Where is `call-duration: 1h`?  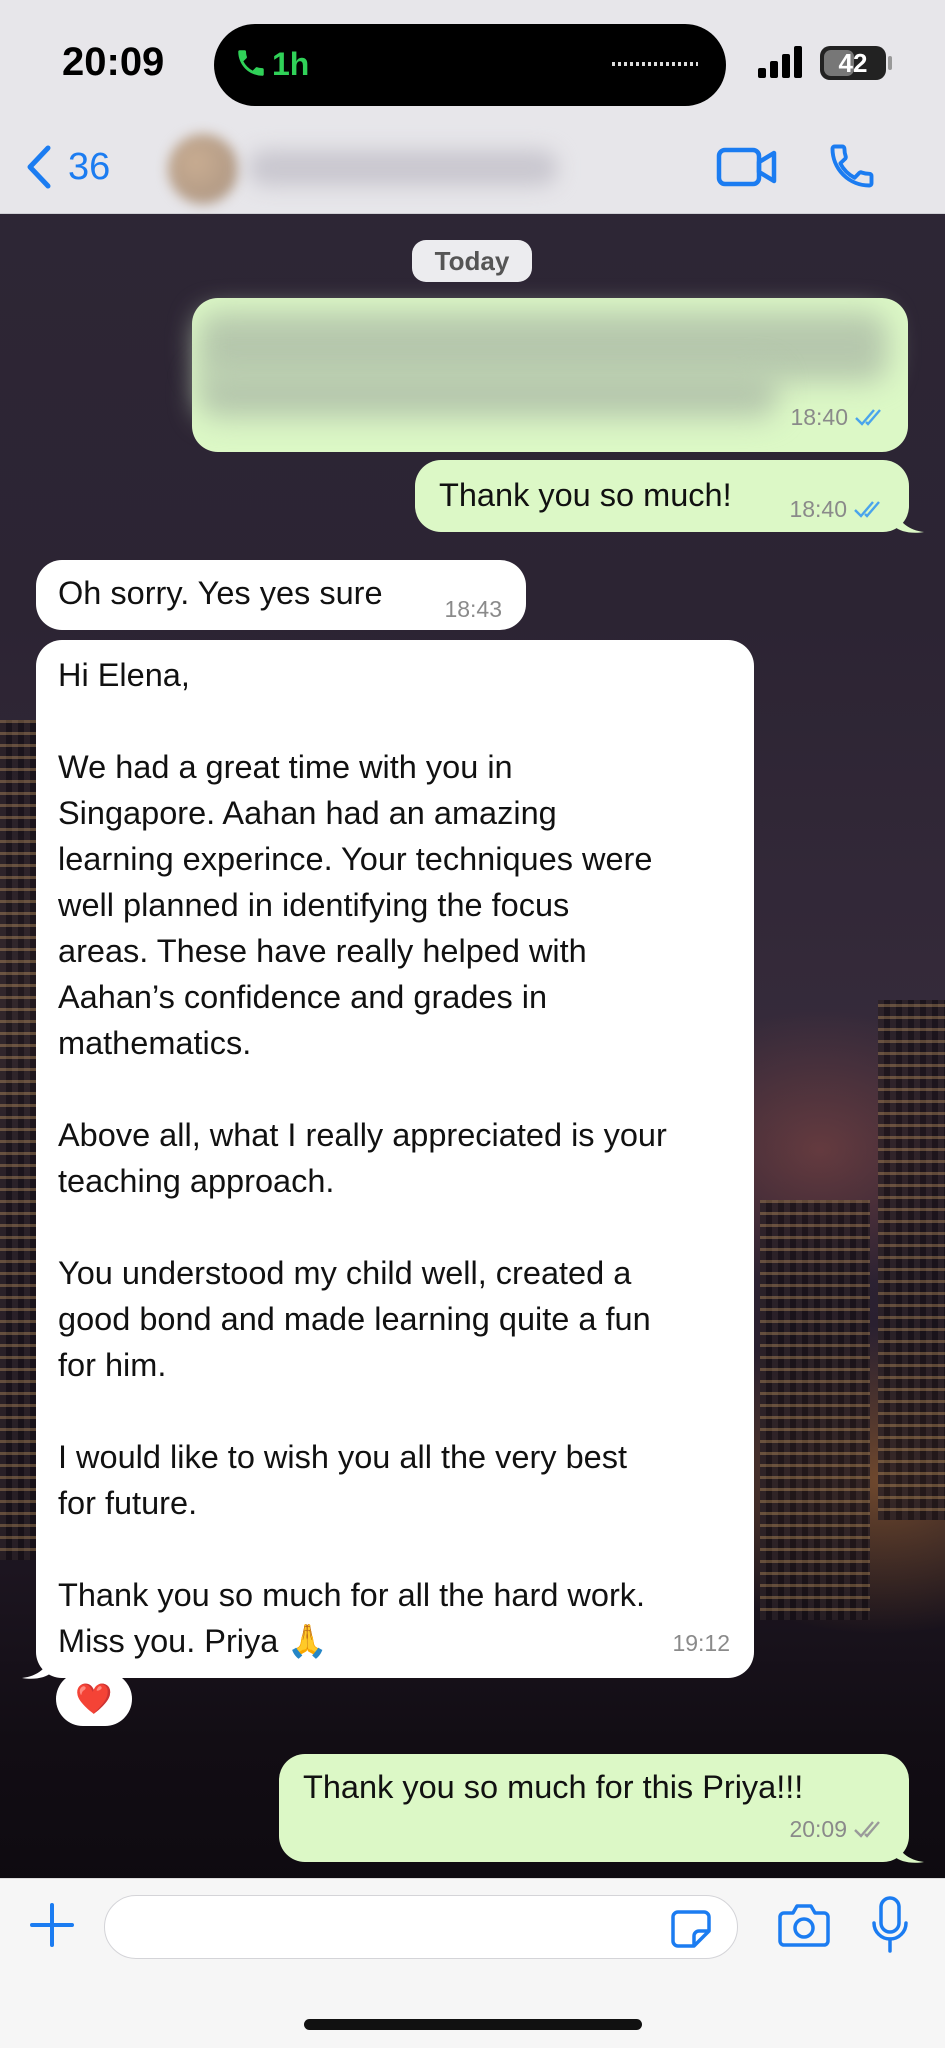
call-duration: 1h is located at coordinates (291, 64).